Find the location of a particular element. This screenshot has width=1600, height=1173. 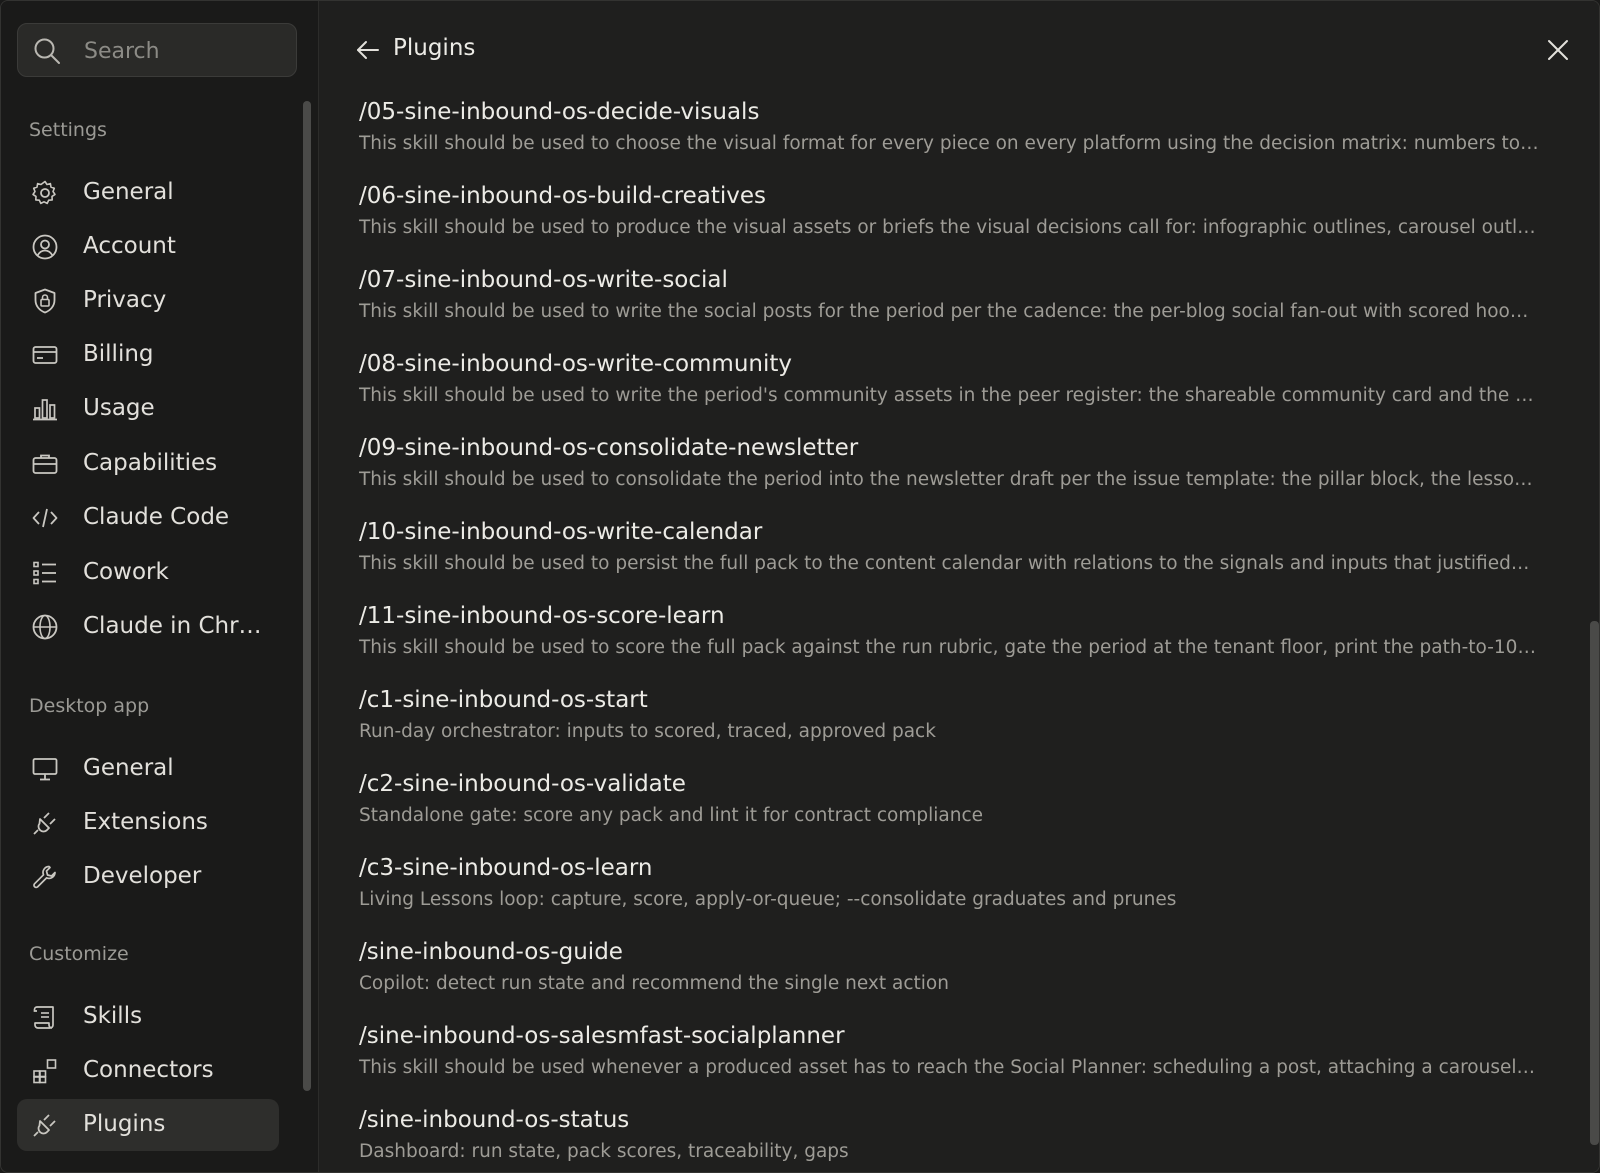

section-label-customize: Customize is located at coordinates (79, 954).